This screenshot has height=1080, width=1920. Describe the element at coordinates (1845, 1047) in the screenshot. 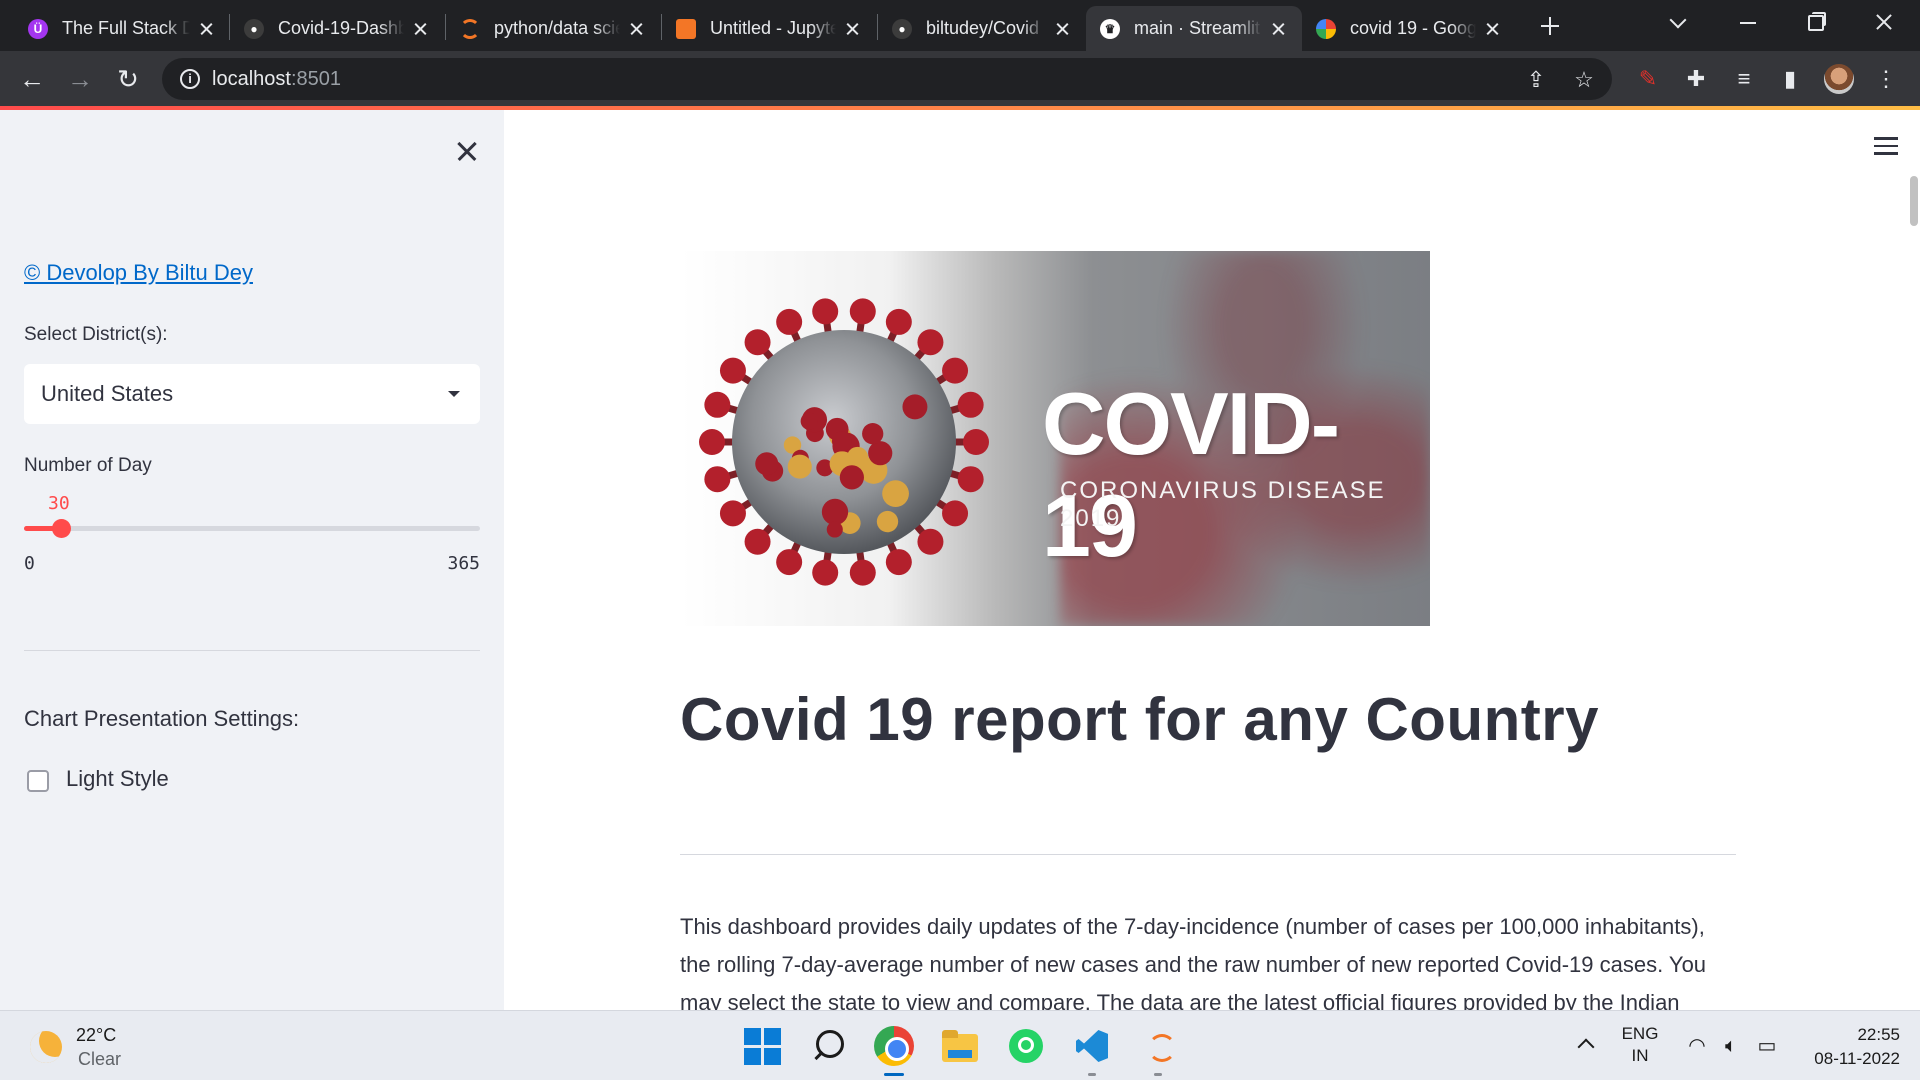

I see `clock: 22:55 08-11-2022` at that location.